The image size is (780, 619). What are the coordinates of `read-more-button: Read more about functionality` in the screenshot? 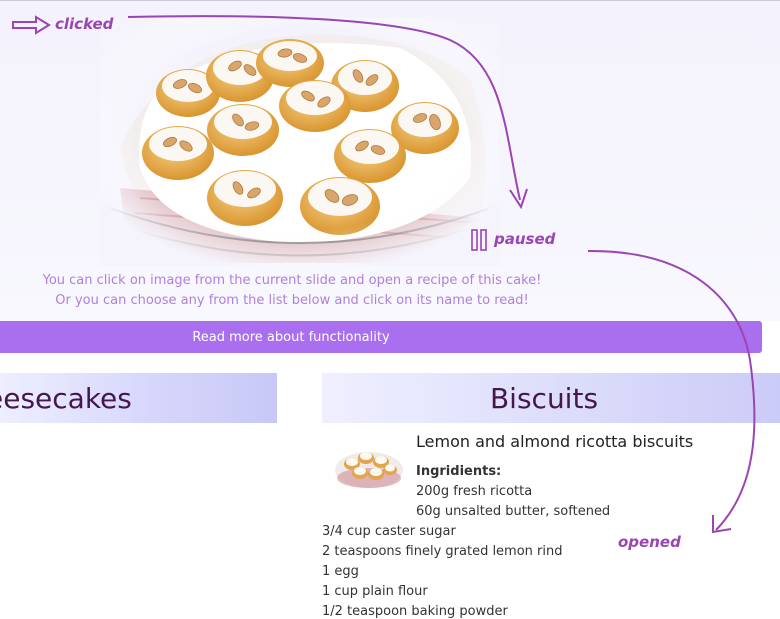 It's located at (381, 337).